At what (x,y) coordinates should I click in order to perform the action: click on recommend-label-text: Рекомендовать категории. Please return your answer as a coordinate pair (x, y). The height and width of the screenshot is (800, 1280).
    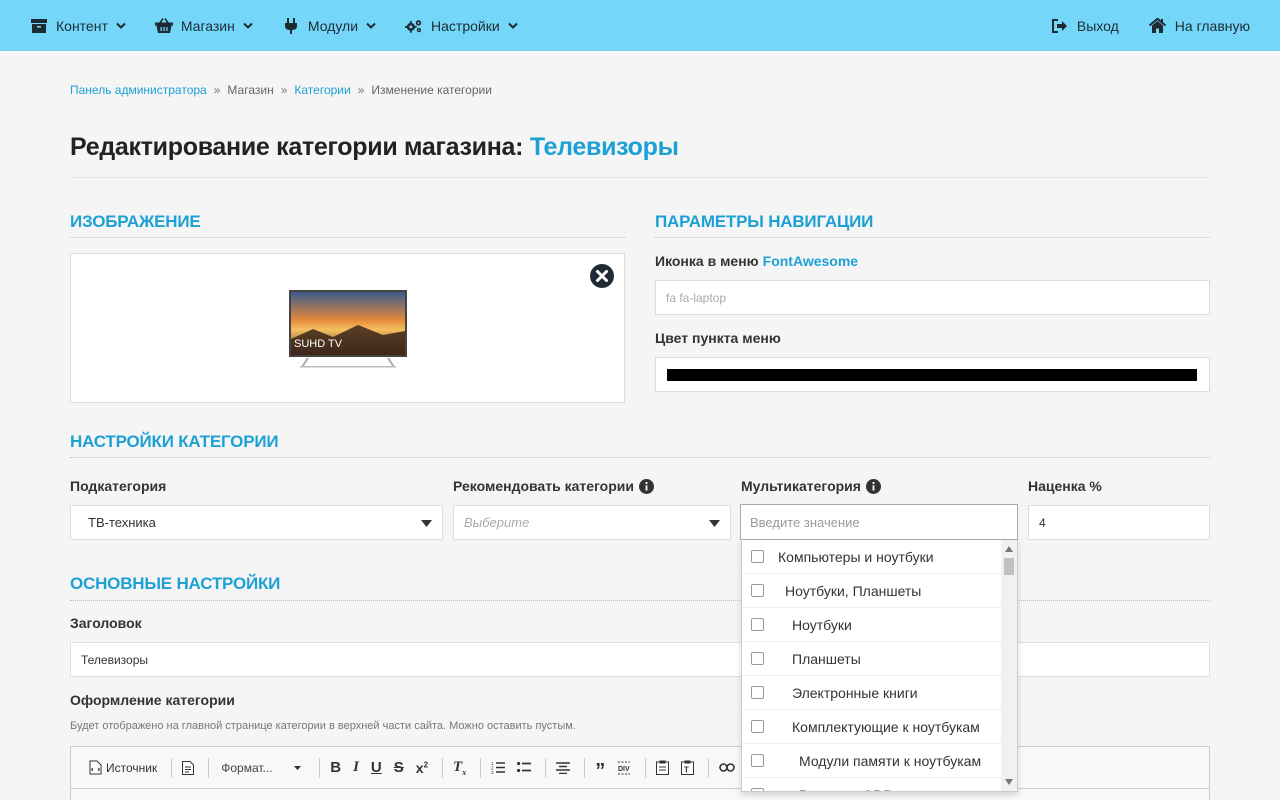
    Looking at the image, I should click on (543, 486).